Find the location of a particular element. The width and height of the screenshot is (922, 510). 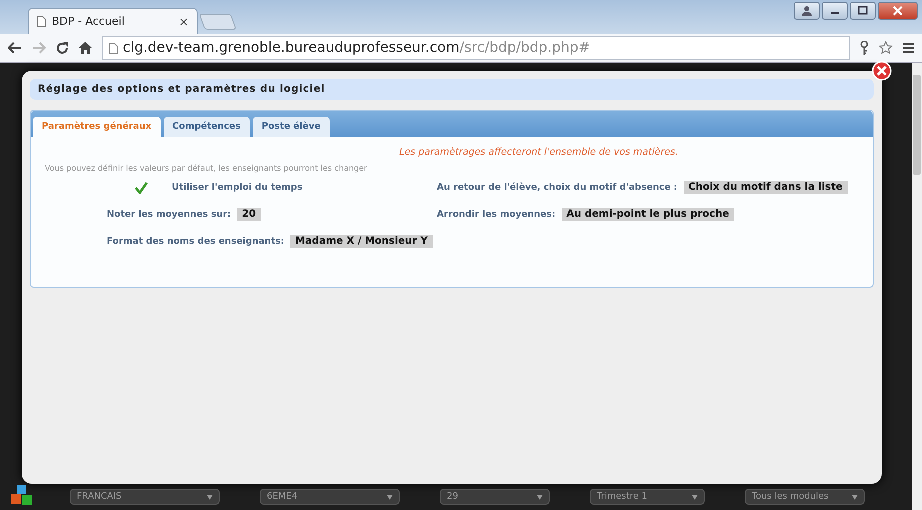

grade-scale-value: 20 is located at coordinates (249, 214).